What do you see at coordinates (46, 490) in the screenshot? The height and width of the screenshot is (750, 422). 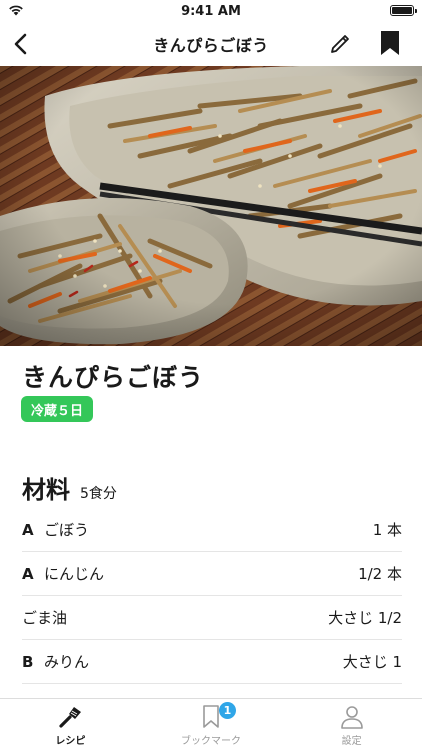 I see `ingredients-title: 材料` at bounding box center [46, 490].